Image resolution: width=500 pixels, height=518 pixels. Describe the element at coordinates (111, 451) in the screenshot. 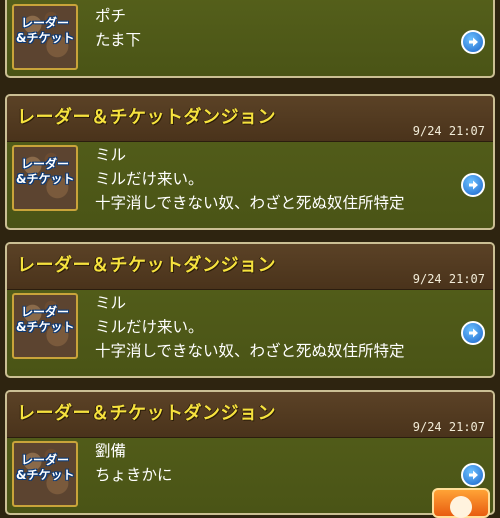

I see `sender-name: 劉備` at that location.